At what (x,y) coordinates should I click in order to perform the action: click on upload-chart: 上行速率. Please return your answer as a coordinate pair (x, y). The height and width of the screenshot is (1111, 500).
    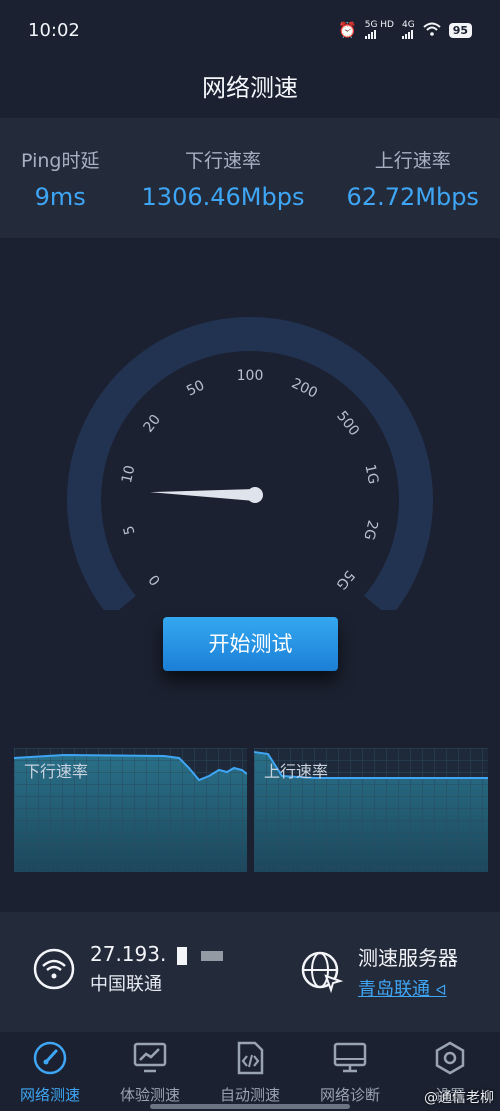
    Looking at the image, I should click on (371, 810).